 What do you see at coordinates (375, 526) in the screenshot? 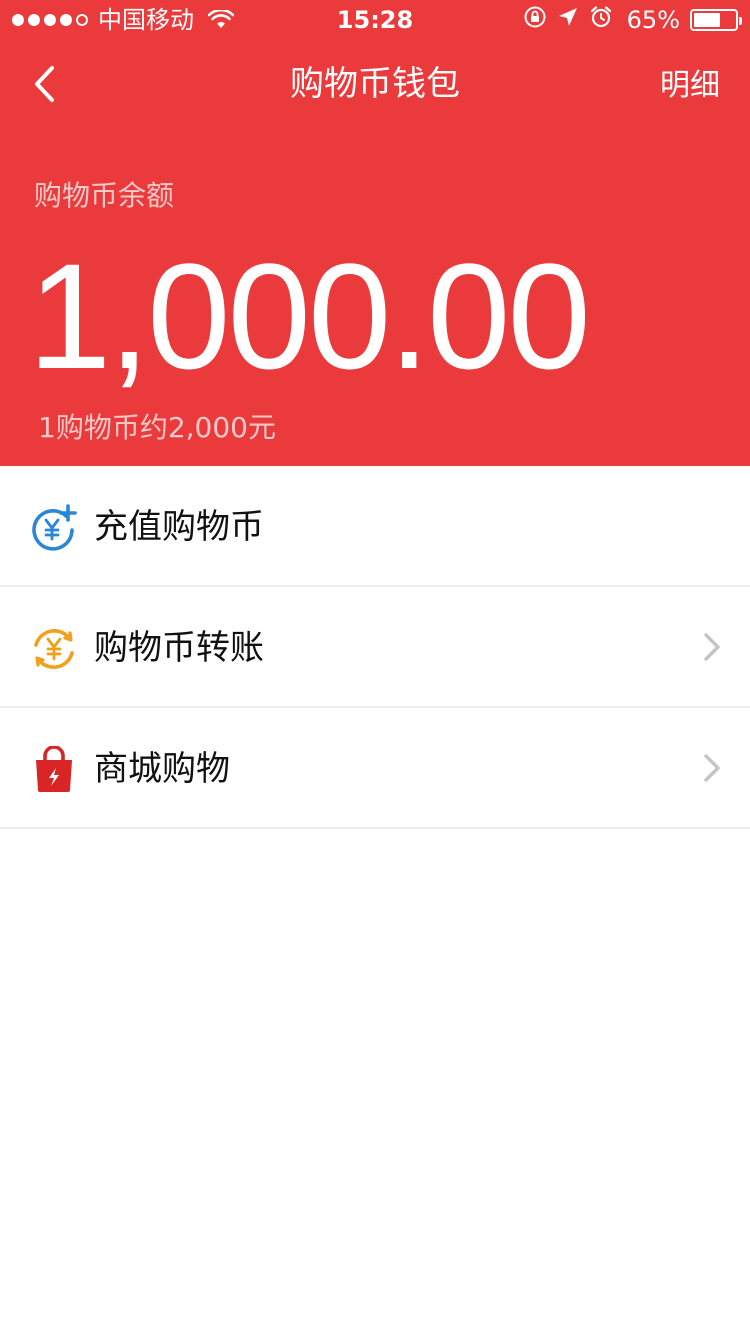
I see `recharge-coin-item: 充值购物币` at bounding box center [375, 526].